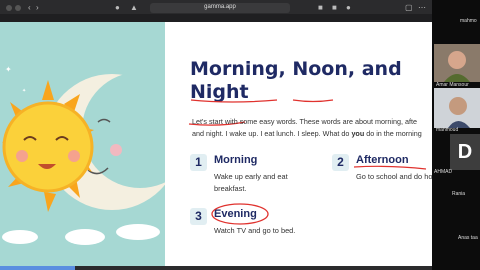  I want to click on item-number-1: 1, so click(198, 162).